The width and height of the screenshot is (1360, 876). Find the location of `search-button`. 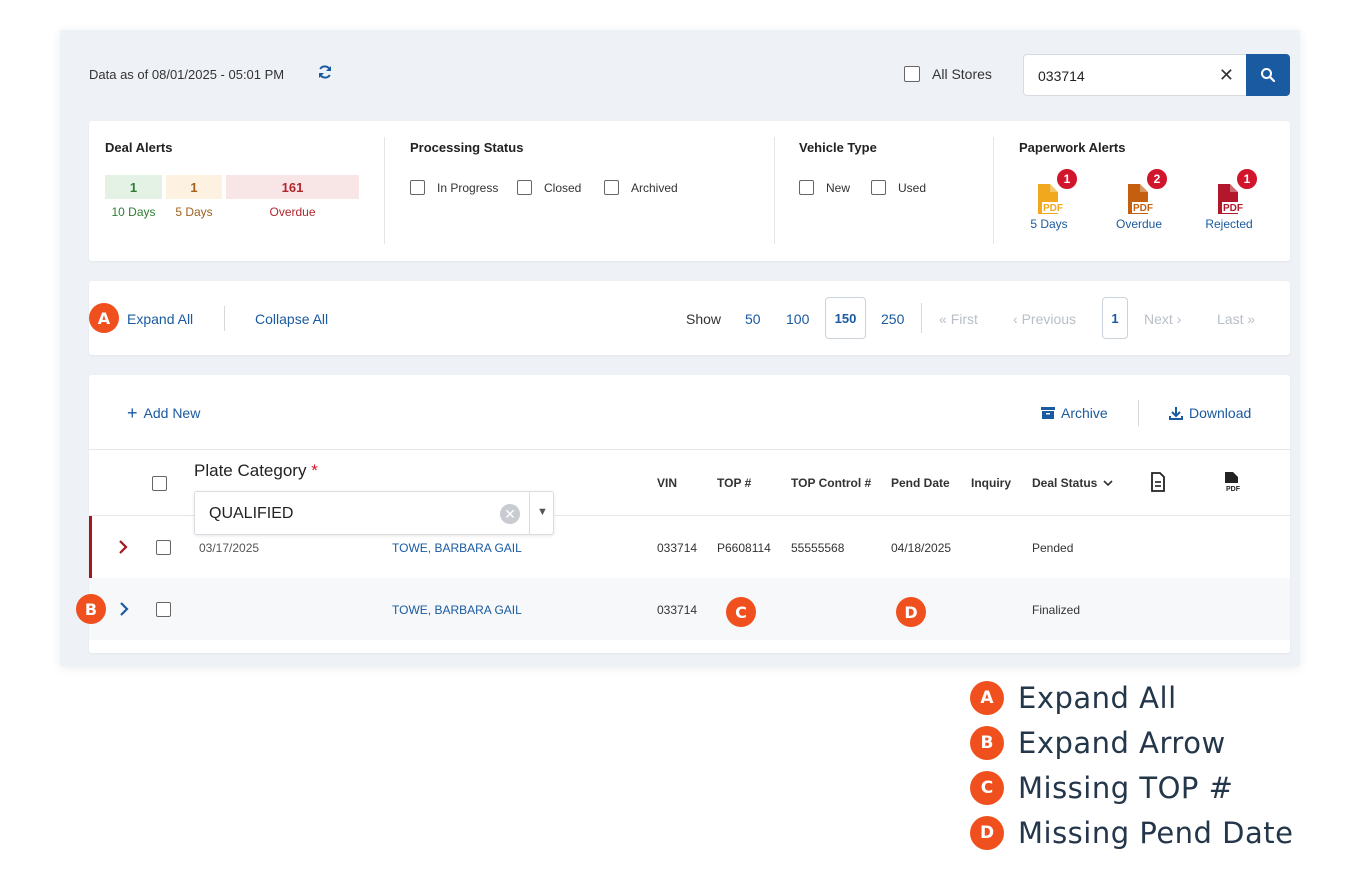

search-button is located at coordinates (1268, 75).